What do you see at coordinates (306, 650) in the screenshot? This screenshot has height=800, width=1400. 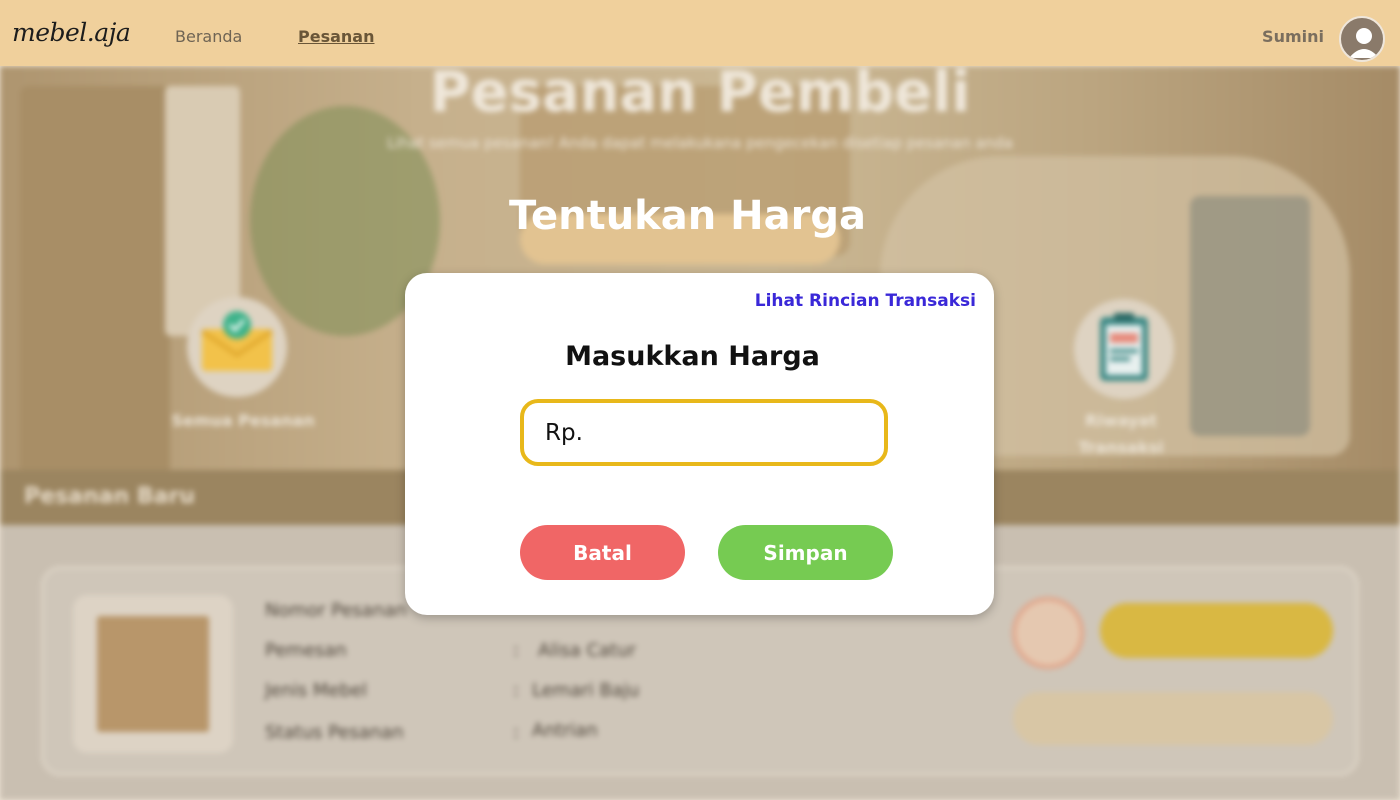 I see `customer-label: Pemesan` at bounding box center [306, 650].